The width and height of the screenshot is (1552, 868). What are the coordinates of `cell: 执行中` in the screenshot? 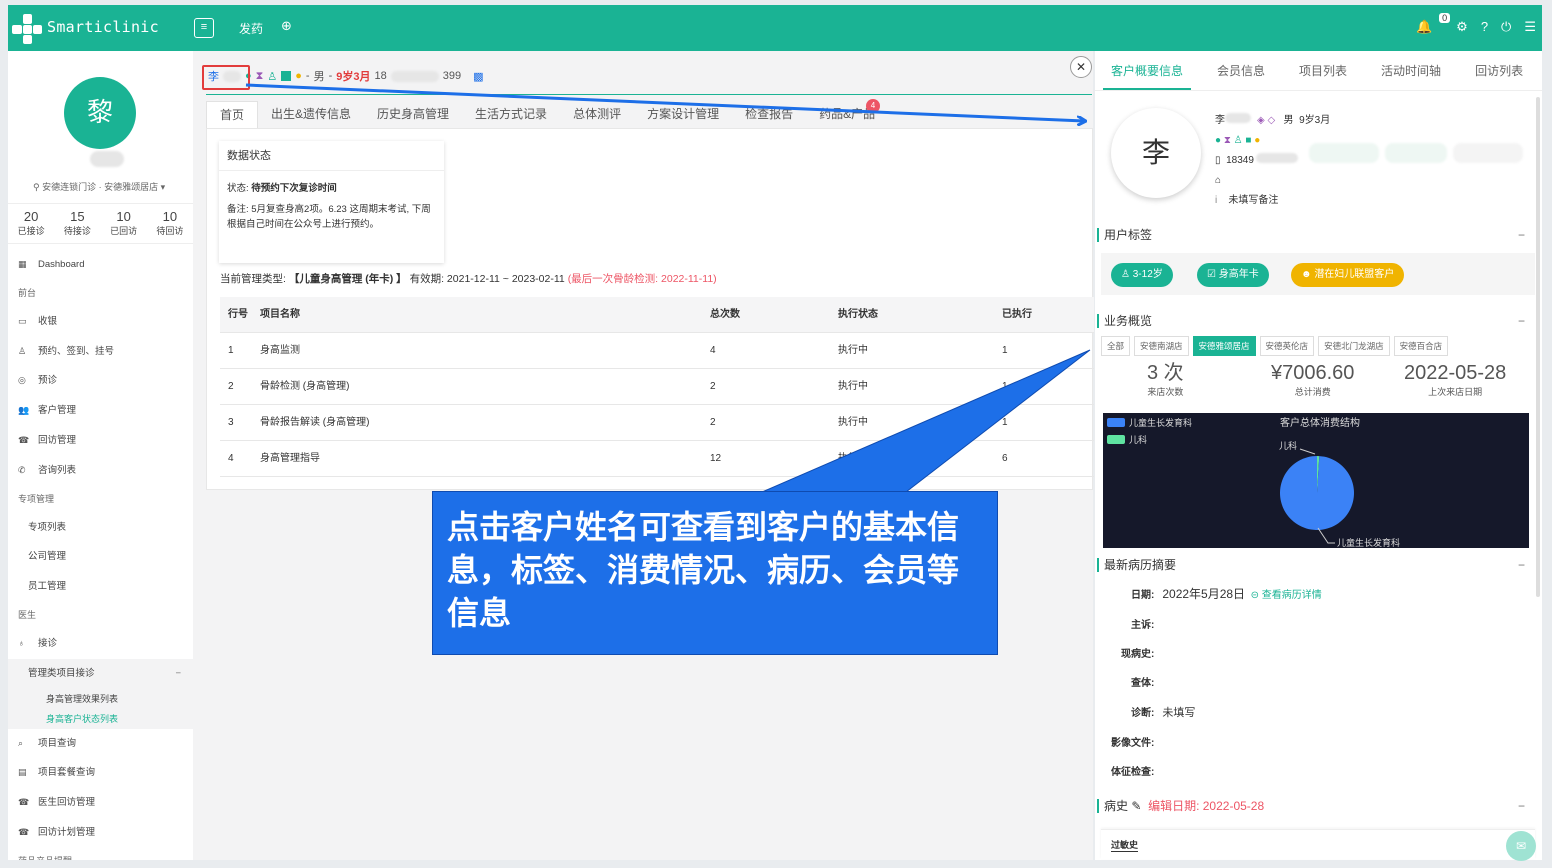 It's located at (853, 422).